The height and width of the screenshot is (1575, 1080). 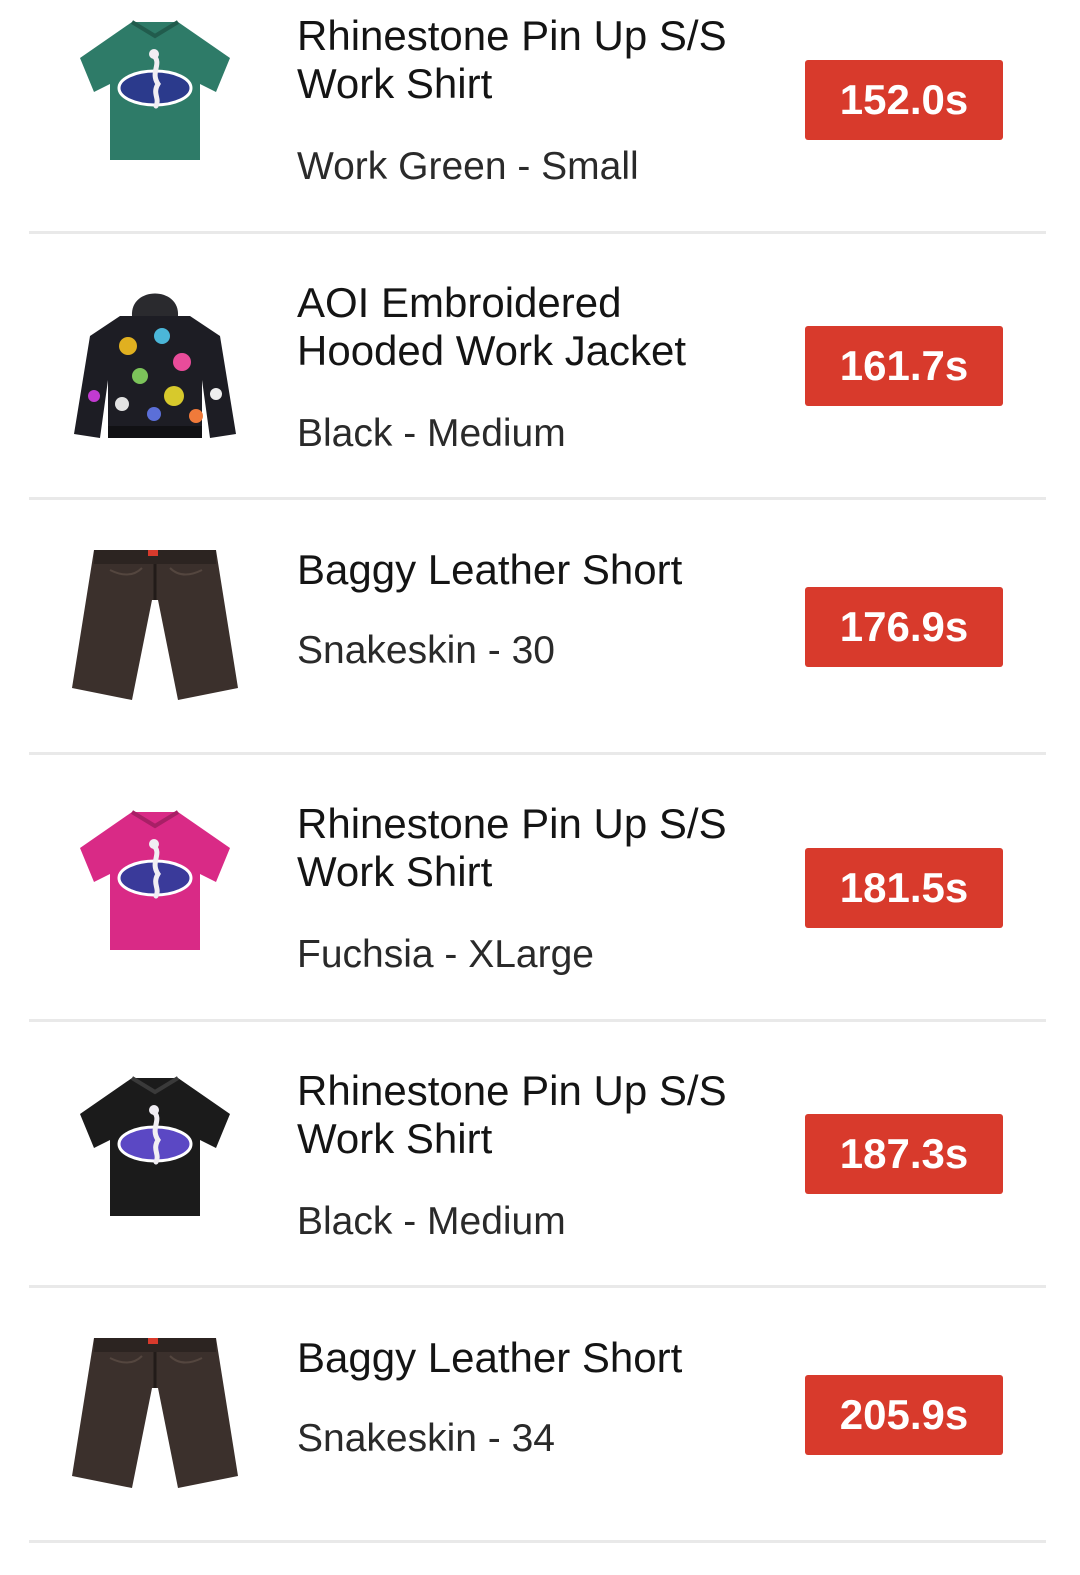 I want to click on item-variant: Work Green - Small, so click(x=468, y=166).